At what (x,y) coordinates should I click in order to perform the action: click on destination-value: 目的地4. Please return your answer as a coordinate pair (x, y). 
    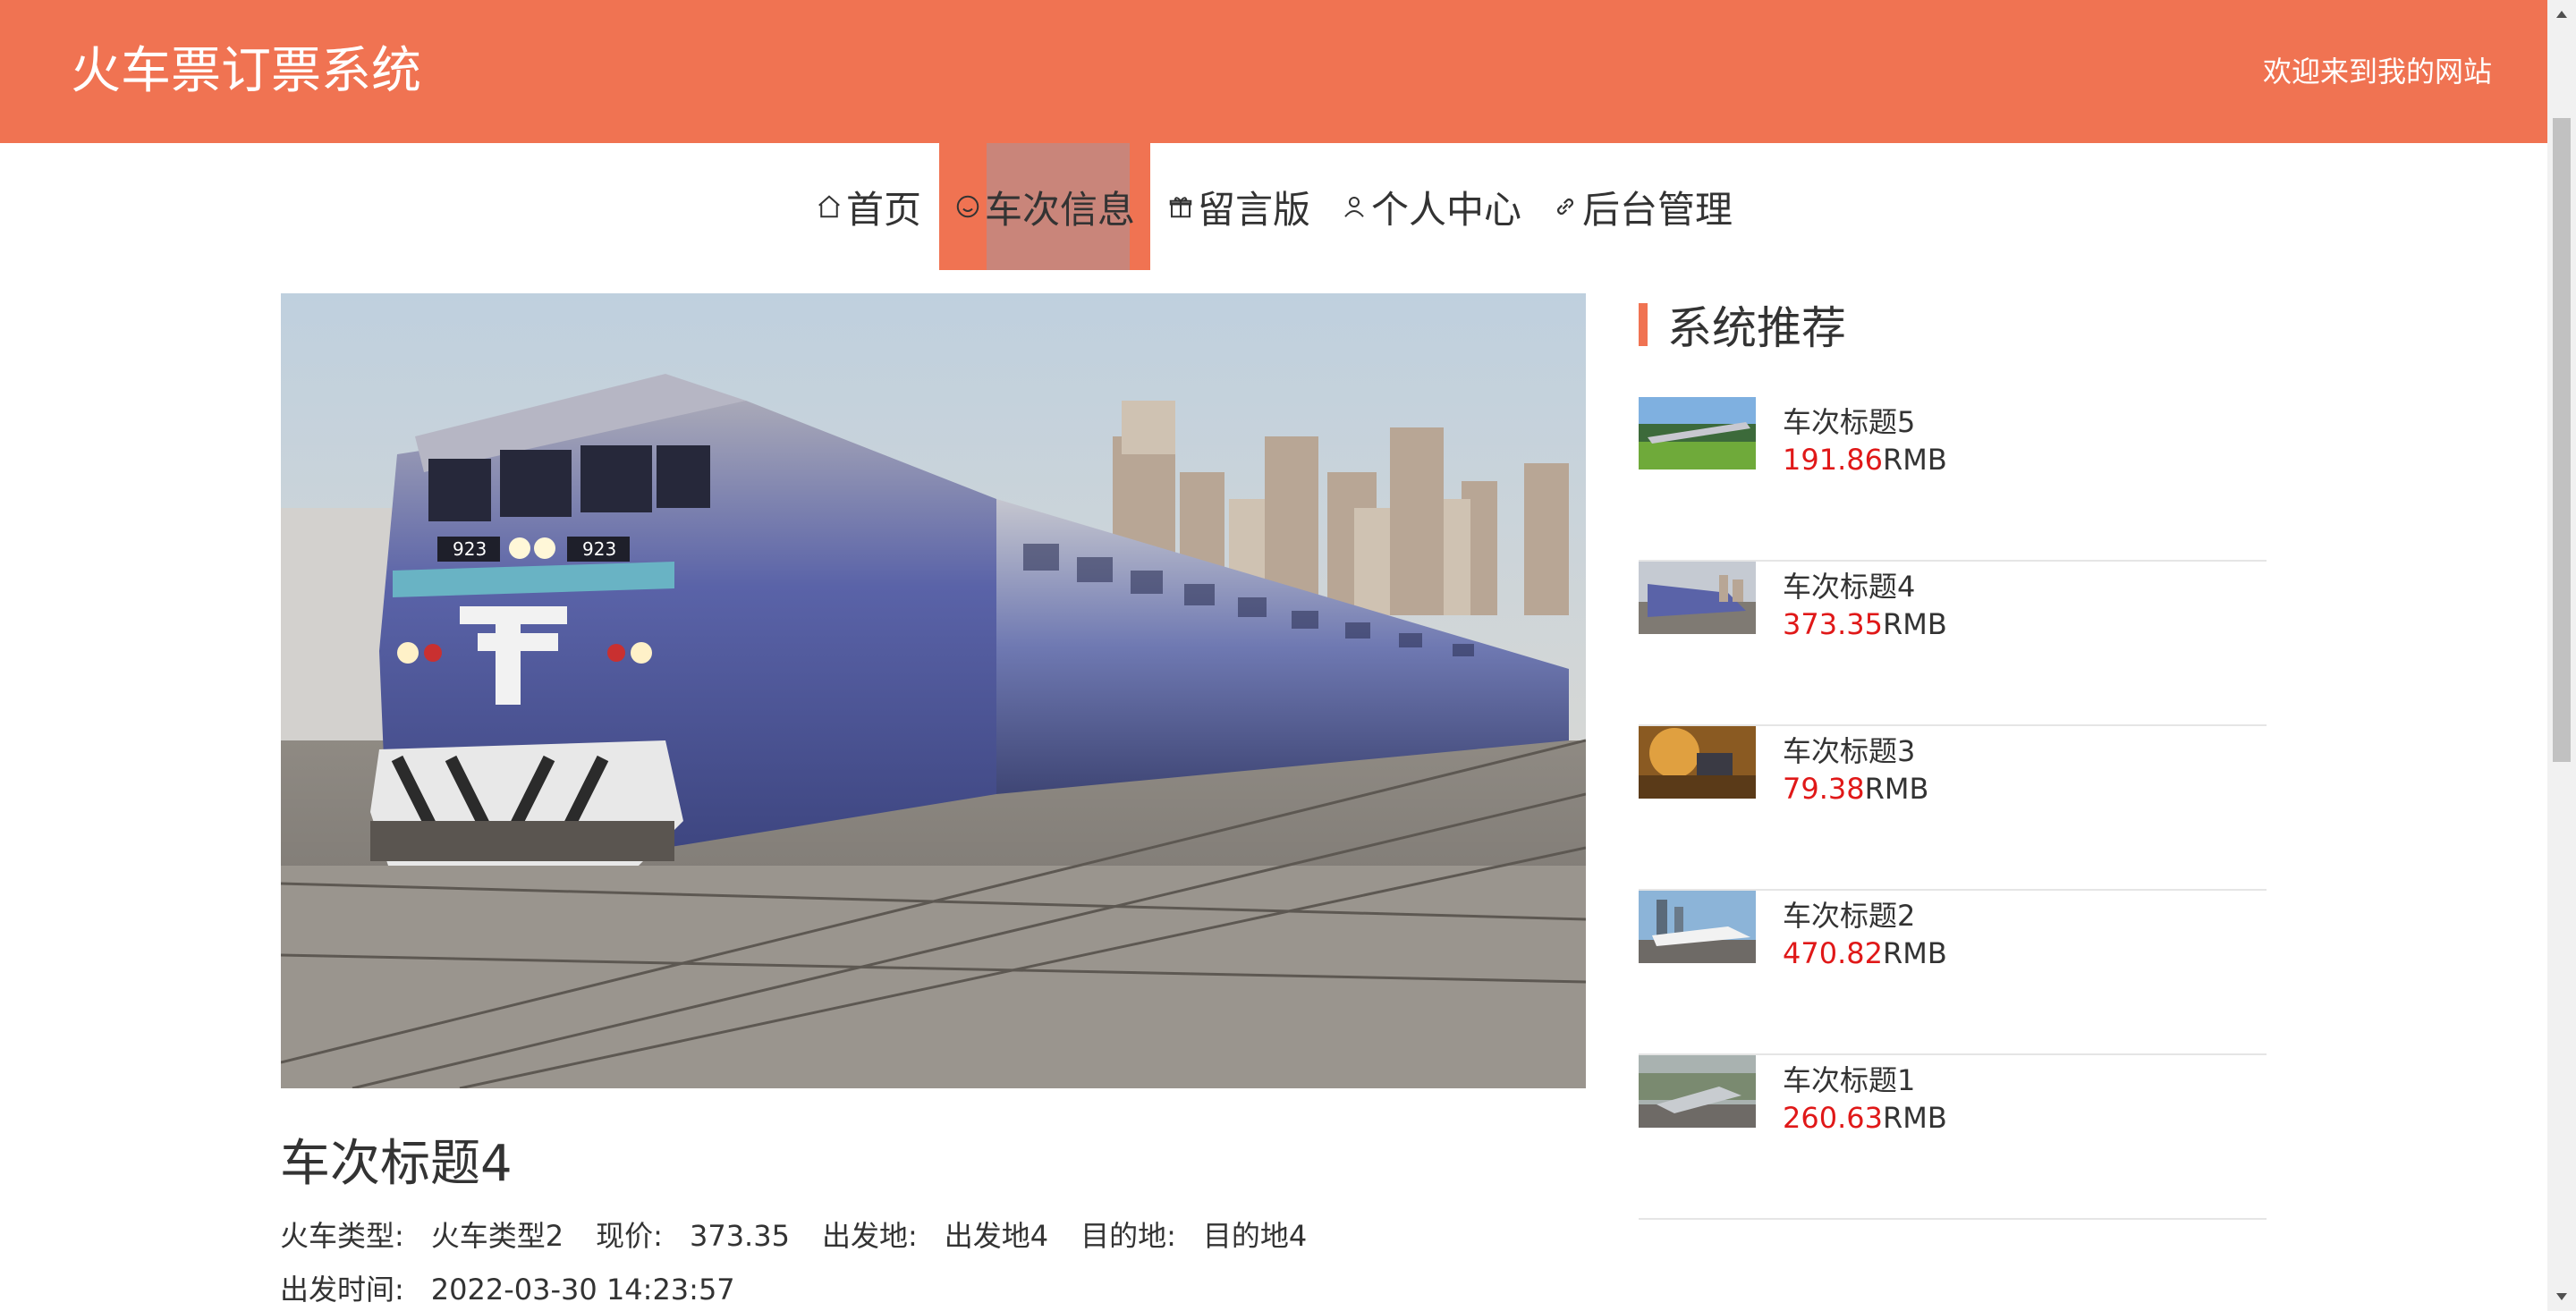
    Looking at the image, I should click on (1255, 1236).